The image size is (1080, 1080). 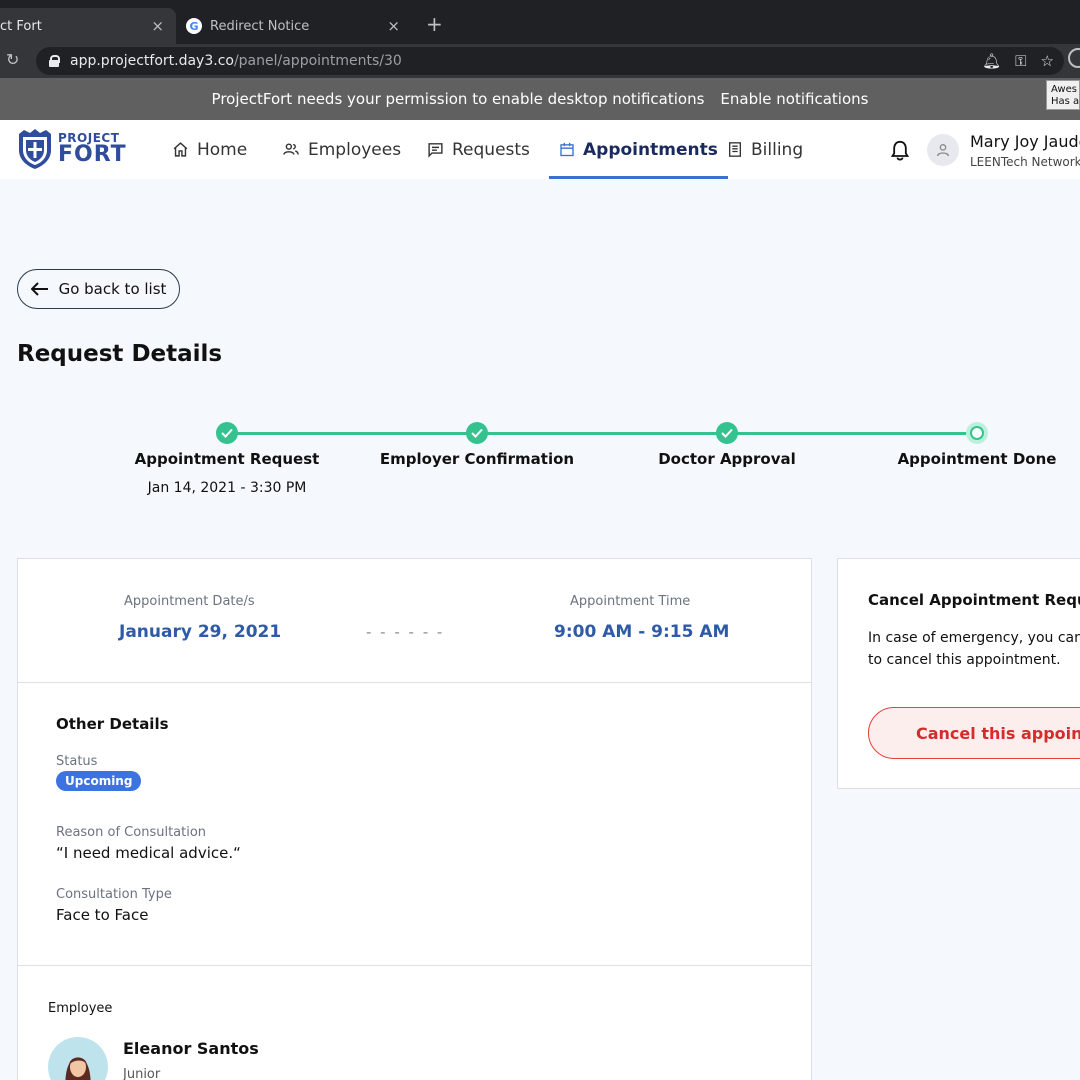 I want to click on nav-label: Home, so click(x=222, y=149).